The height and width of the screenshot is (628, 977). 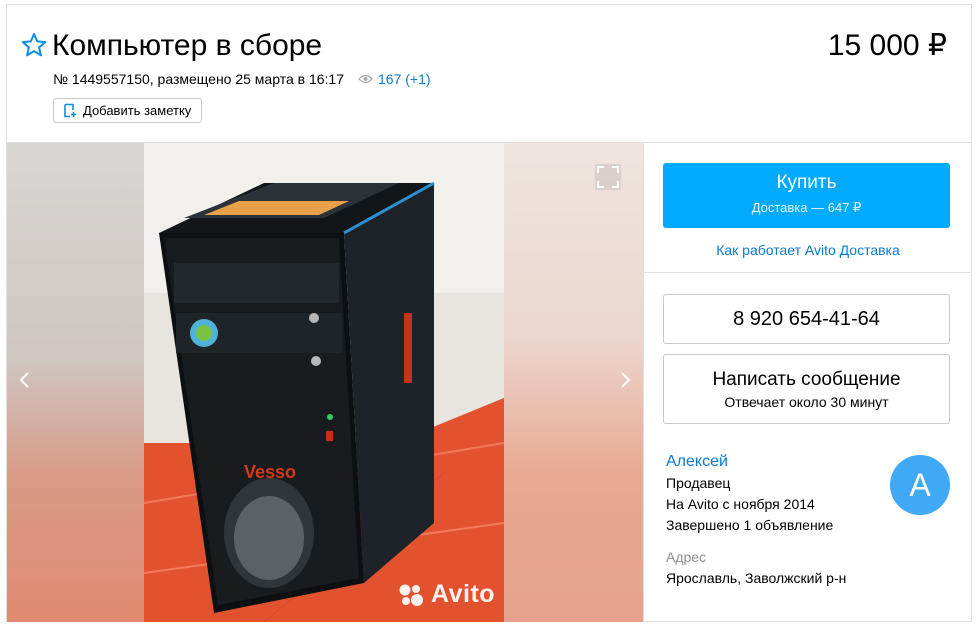 What do you see at coordinates (270, 472) in the screenshot?
I see `case-brand-text: Vesso` at bounding box center [270, 472].